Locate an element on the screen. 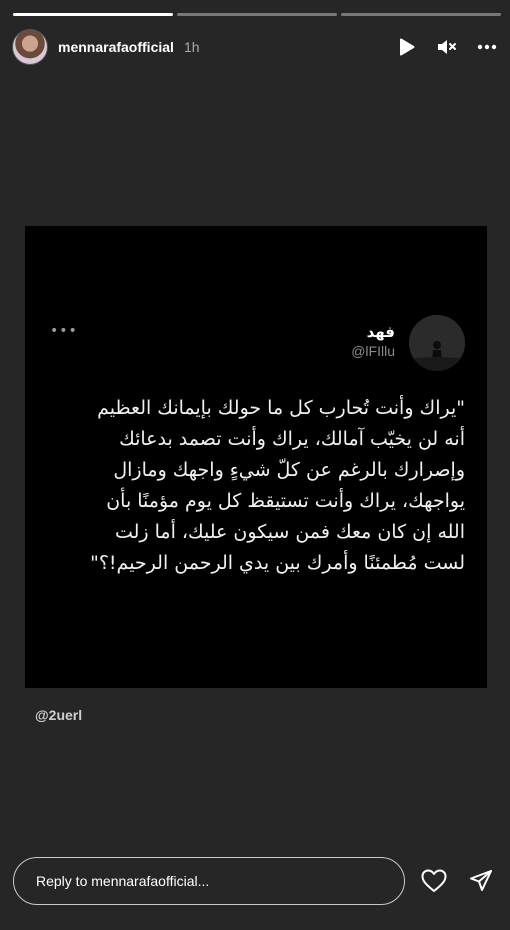  credit-mention: @2uerl is located at coordinates (58, 715).